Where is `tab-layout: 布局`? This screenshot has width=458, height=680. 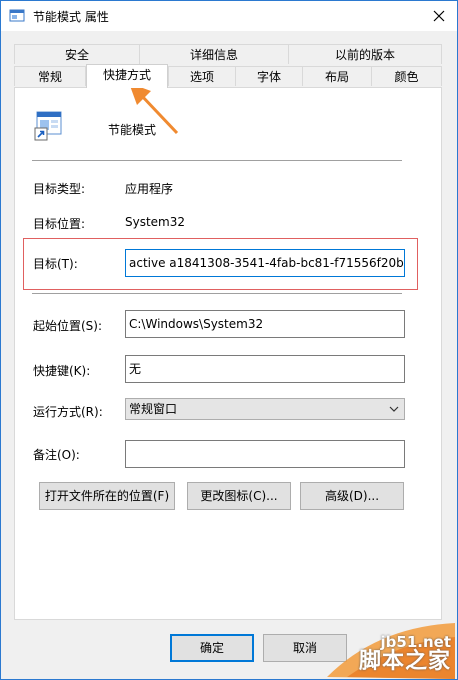
tab-layout: 布局 is located at coordinates (337, 76).